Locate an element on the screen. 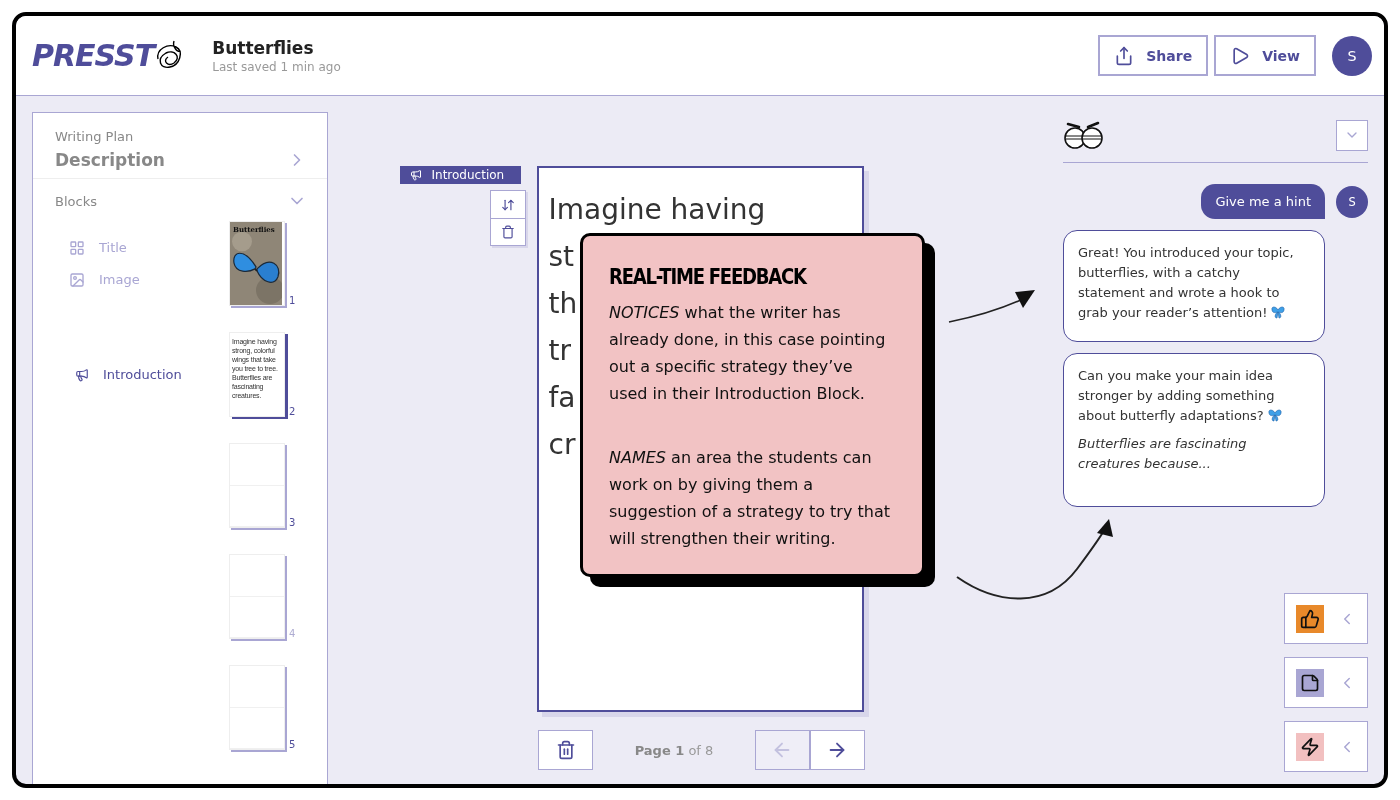 The height and width of the screenshot is (800, 1400). page-text-line: fa is located at coordinates (562, 398).